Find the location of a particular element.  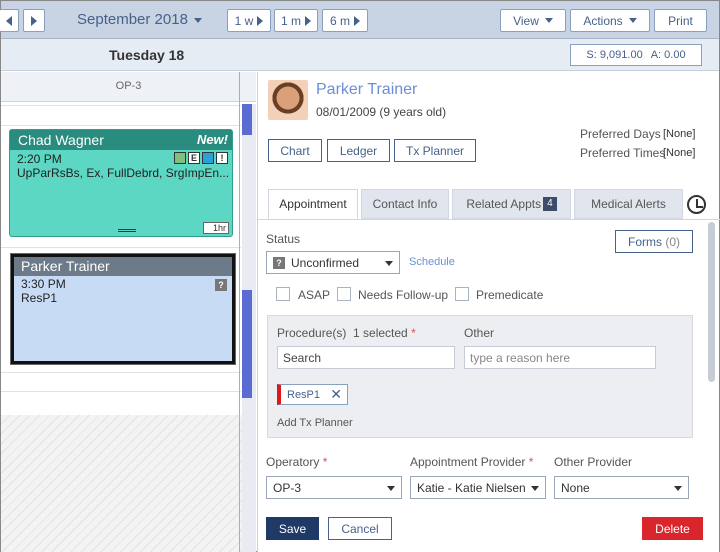

forms-button: Forms (0) is located at coordinates (654, 241).